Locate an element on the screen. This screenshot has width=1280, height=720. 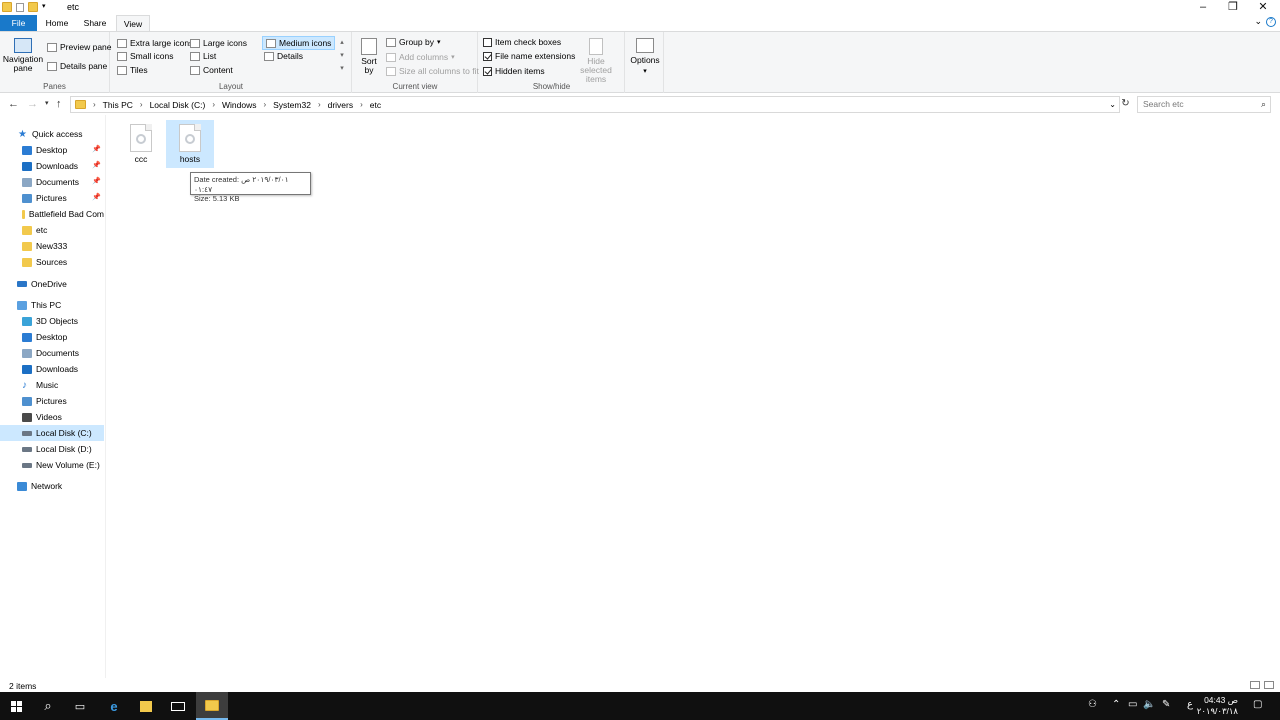
search-taskbar-icon: ⌕ is located at coordinates (48, 706).